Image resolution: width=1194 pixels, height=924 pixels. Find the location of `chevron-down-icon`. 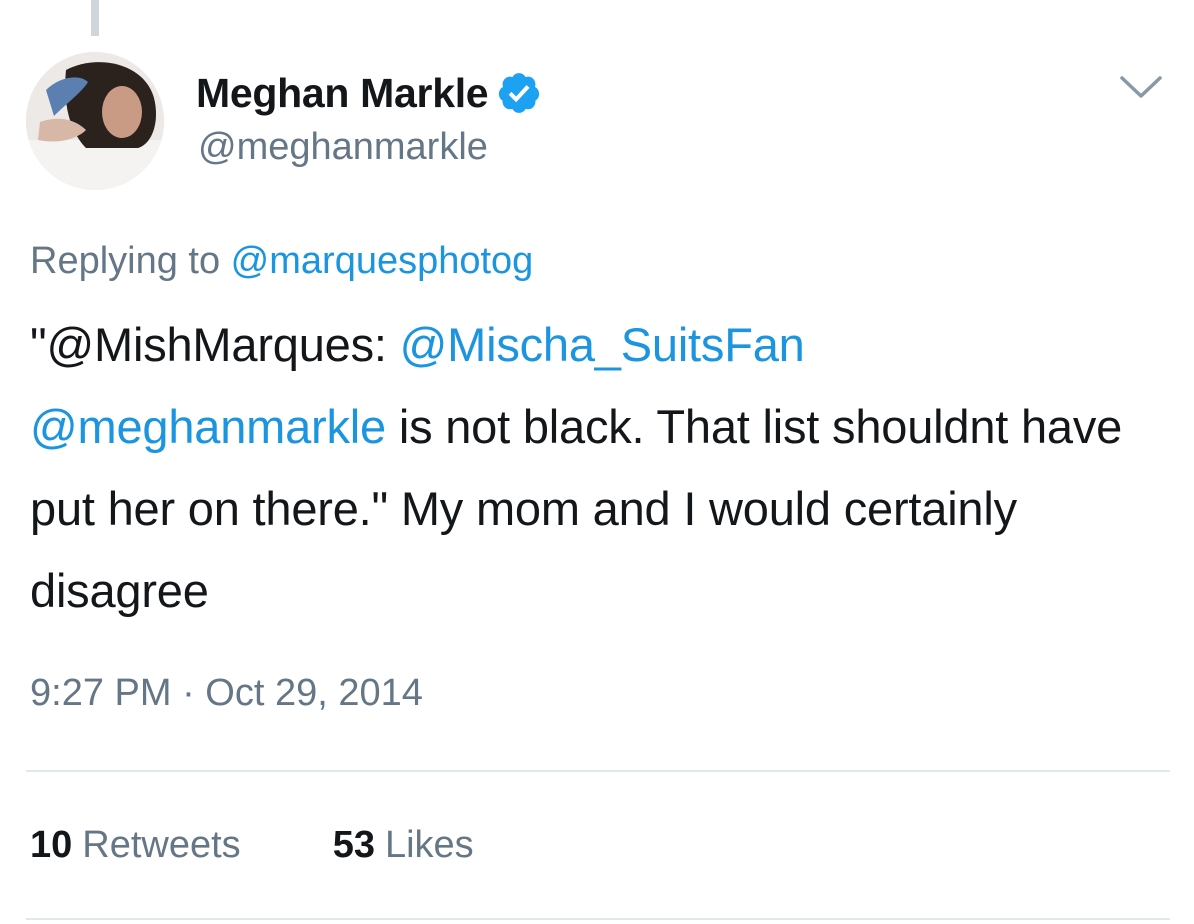

chevron-down-icon is located at coordinates (1141, 87).